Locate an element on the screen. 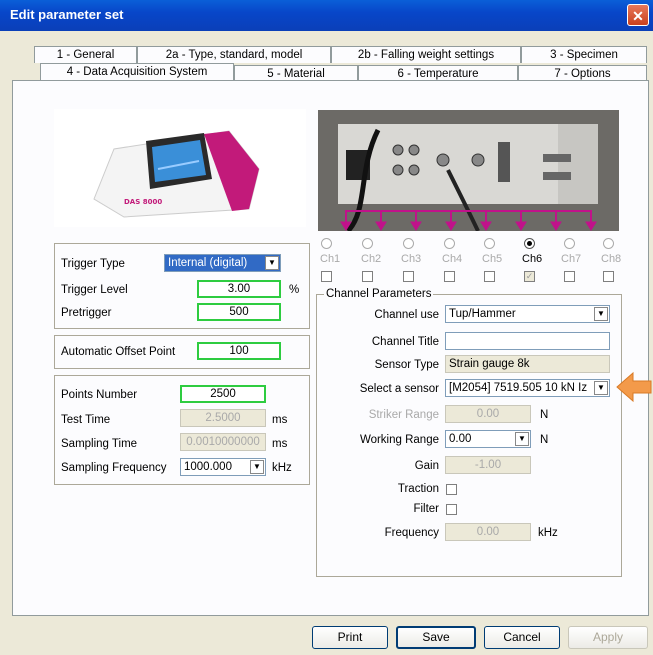  sampling-frequency-unit: kHz is located at coordinates (282, 468).